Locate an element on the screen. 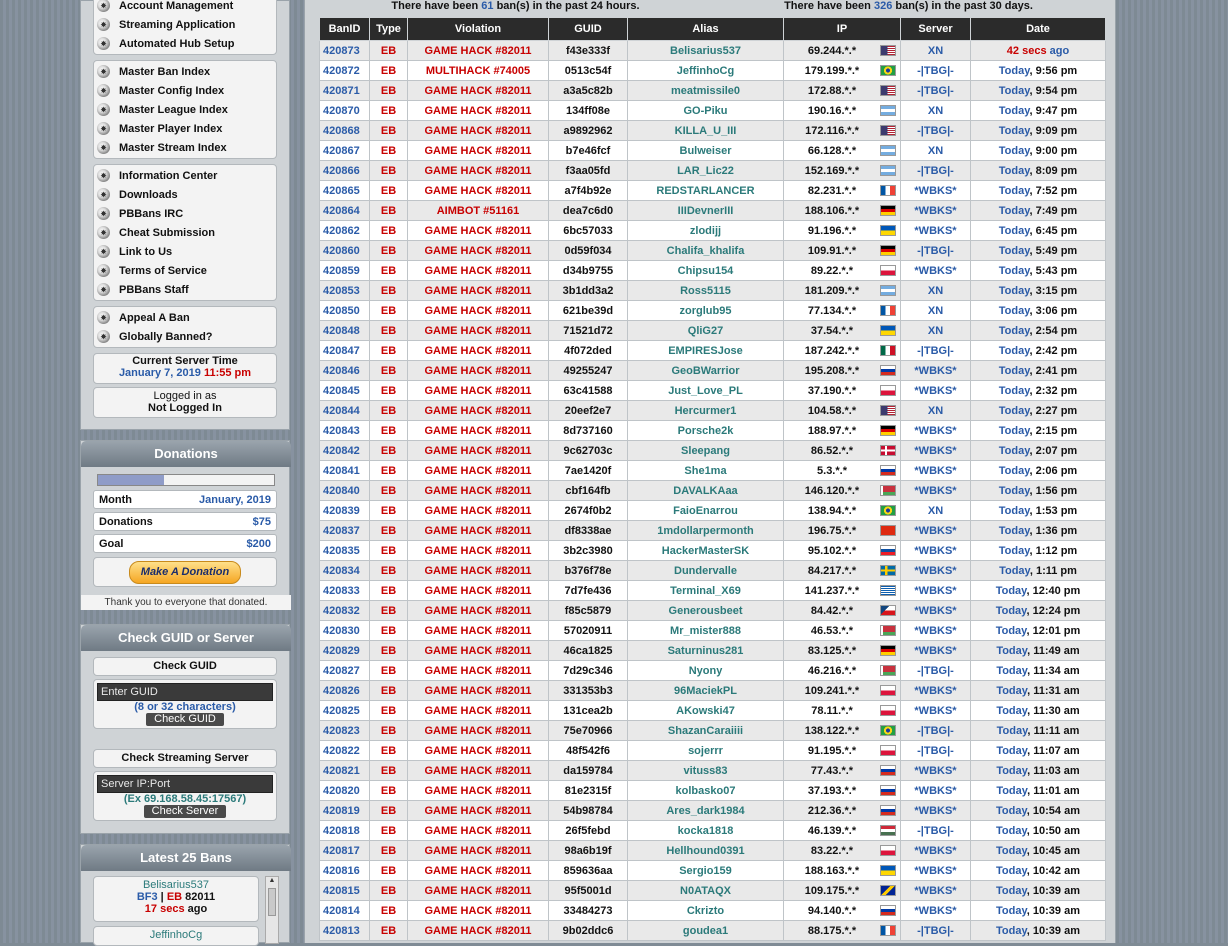 The image size is (1228, 946). alias-link: Porsche2k is located at coordinates (705, 430).